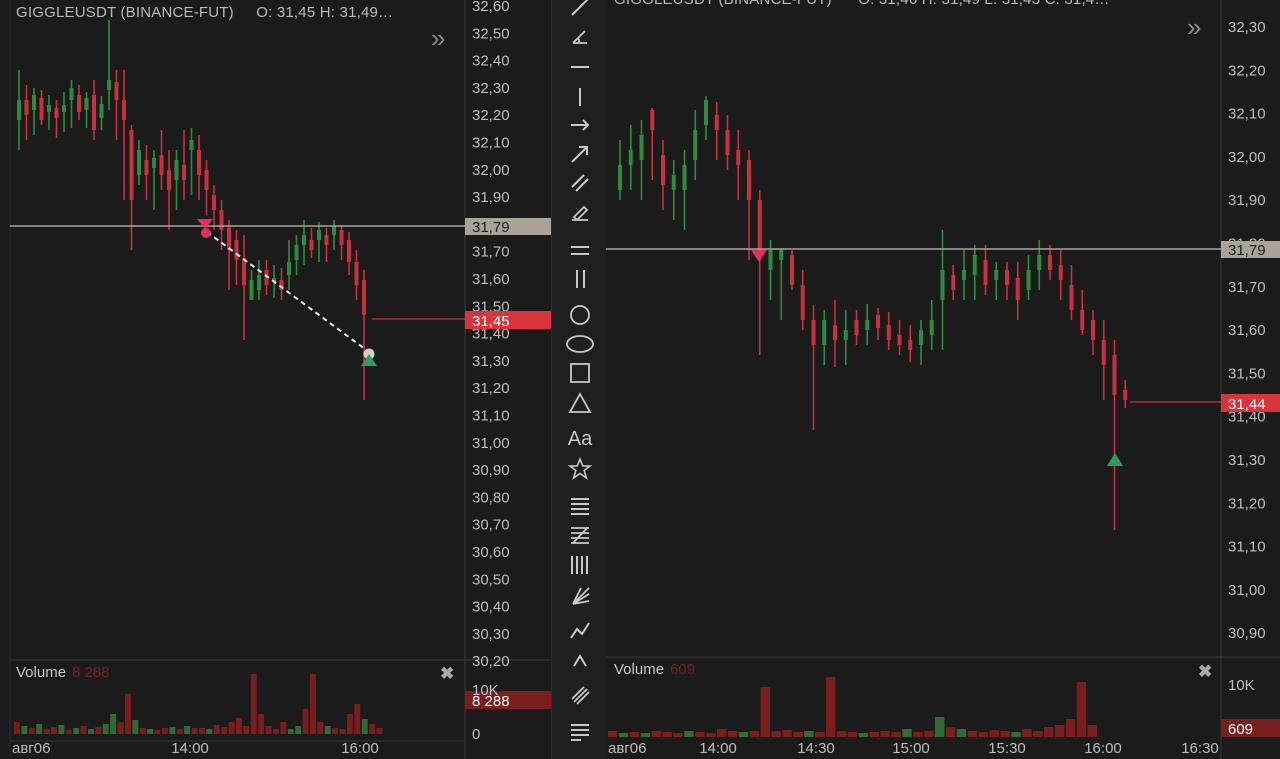 This screenshot has height=759, width=1280. I want to click on volume-pane-title: Volume 8 288, so click(63, 672).